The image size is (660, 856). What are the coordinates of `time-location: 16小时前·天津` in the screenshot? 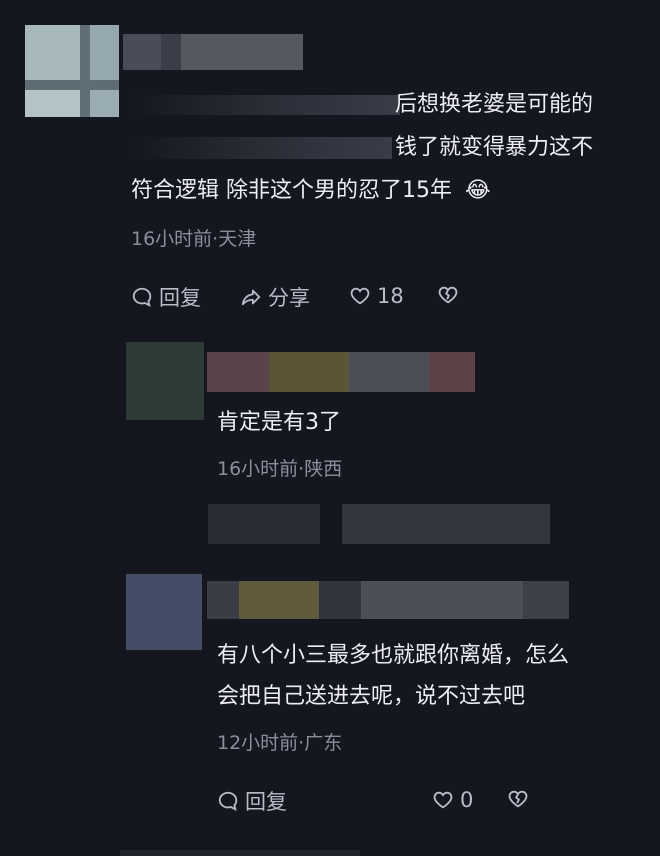 It's located at (194, 239).